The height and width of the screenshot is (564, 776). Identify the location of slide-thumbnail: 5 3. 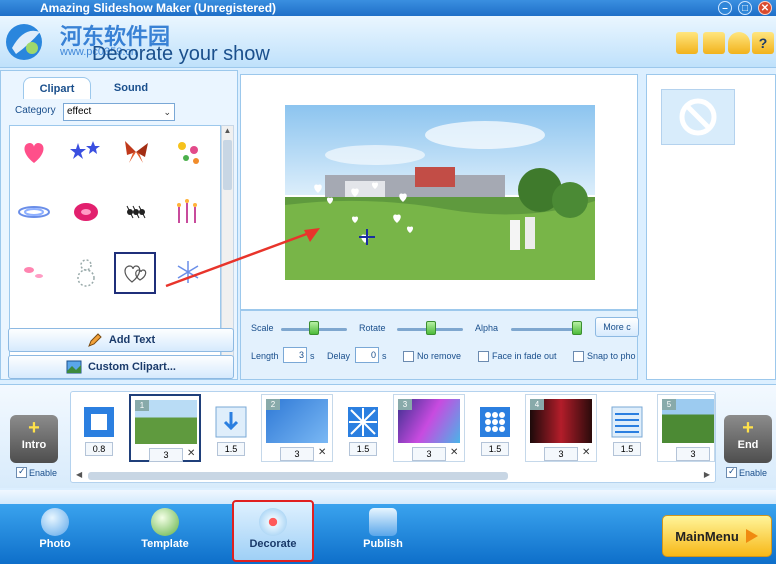
(686, 428).